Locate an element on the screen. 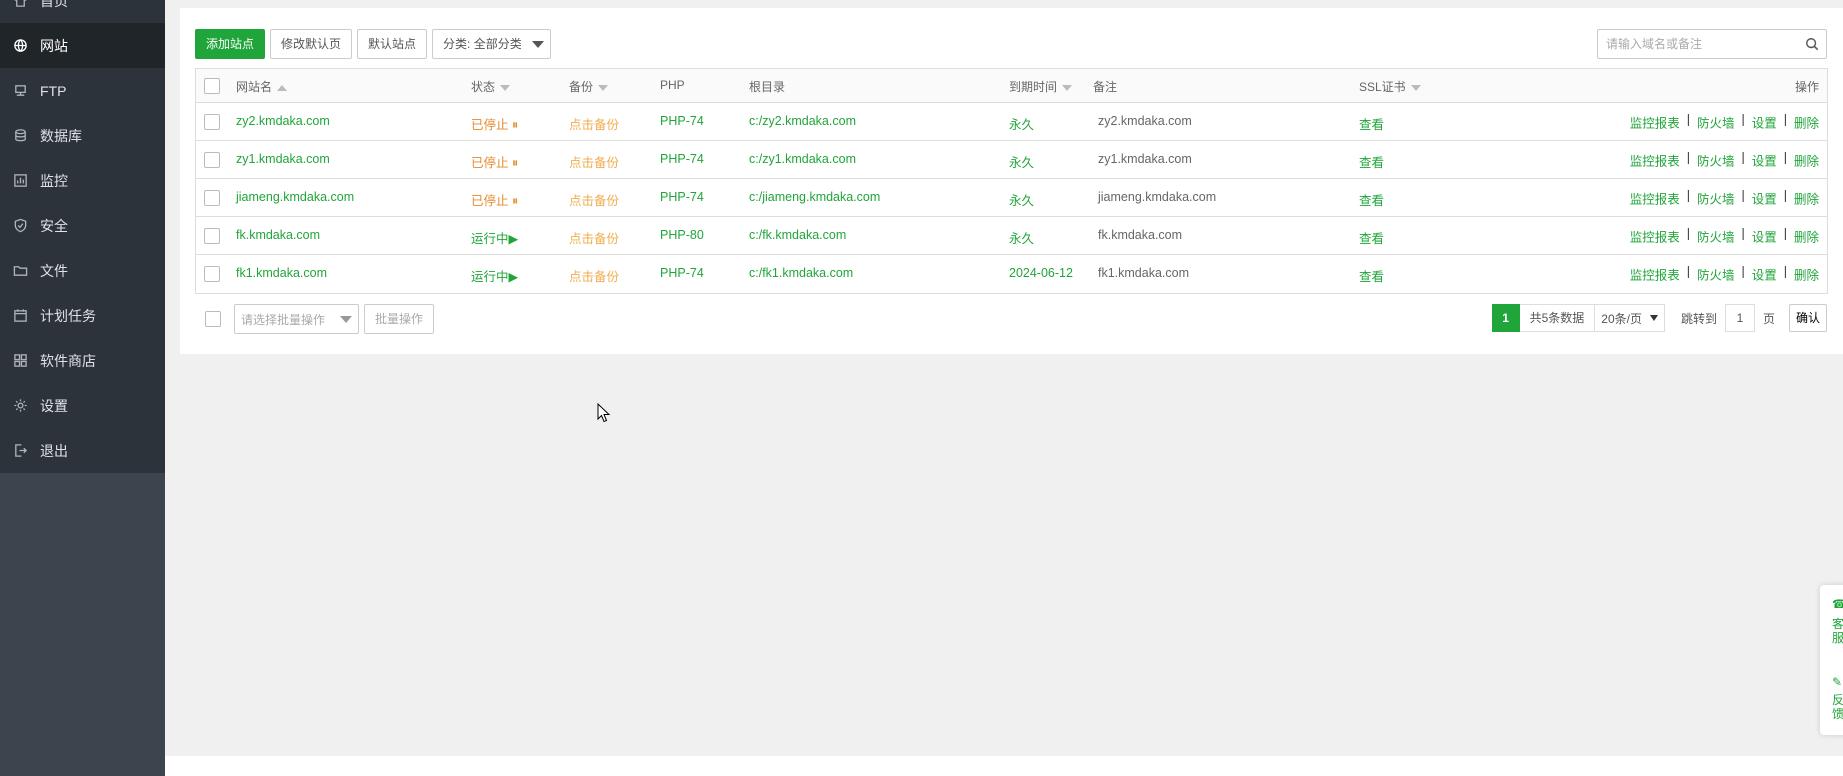 This screenshot has height=776, width=1843. current-page: 1 is located at coordinates (1505, 318).